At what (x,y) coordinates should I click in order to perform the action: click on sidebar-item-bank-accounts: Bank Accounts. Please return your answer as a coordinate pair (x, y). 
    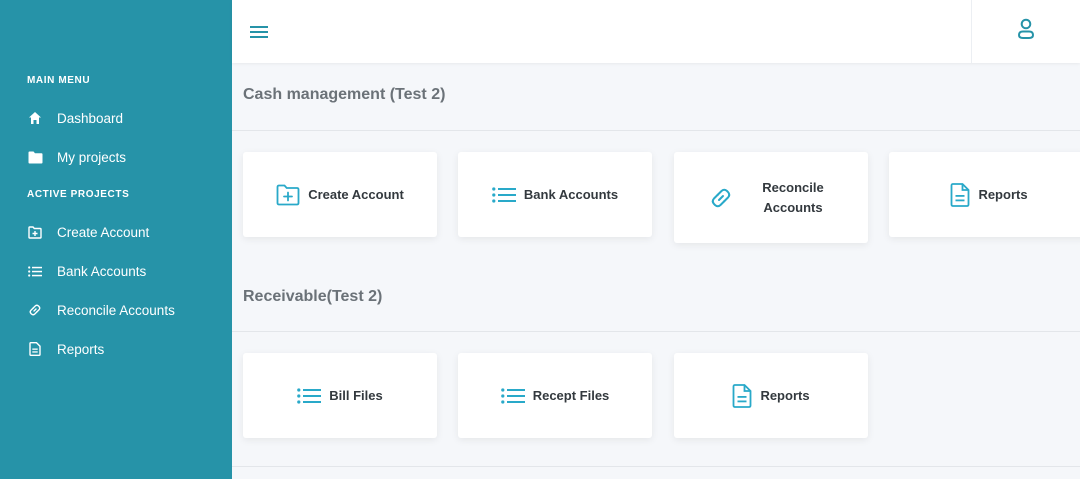
    Looking at the image, I should click on (116, 271).